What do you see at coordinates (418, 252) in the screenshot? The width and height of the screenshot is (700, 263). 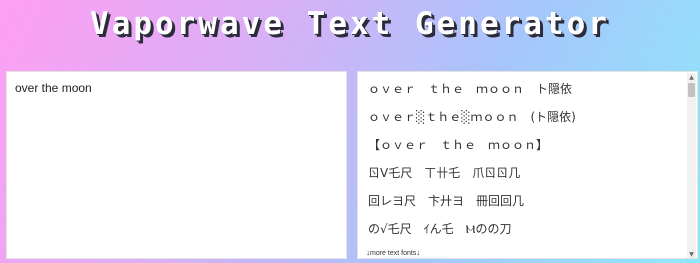 I see `arrow-down-icon: ↓` at bounding box center [418, 252].